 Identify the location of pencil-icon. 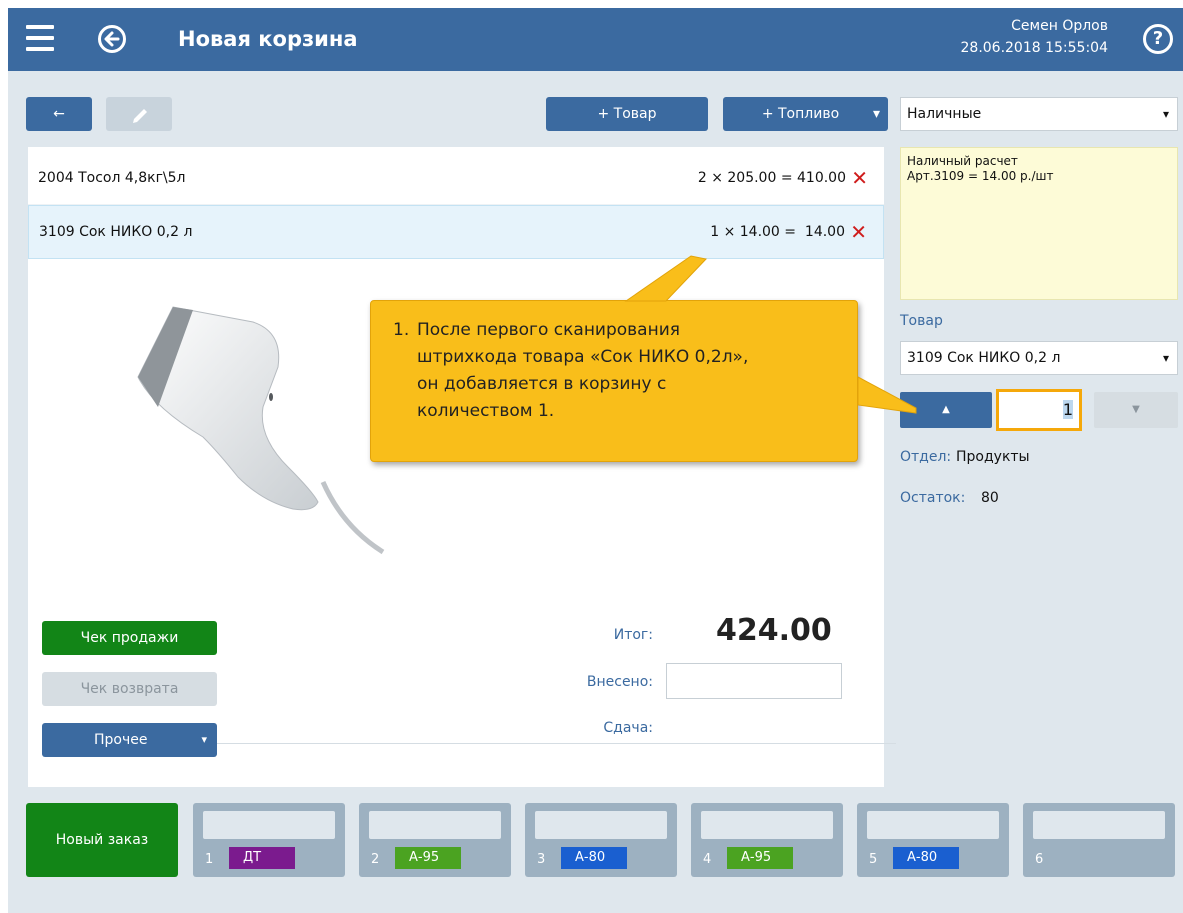
(140, 116).